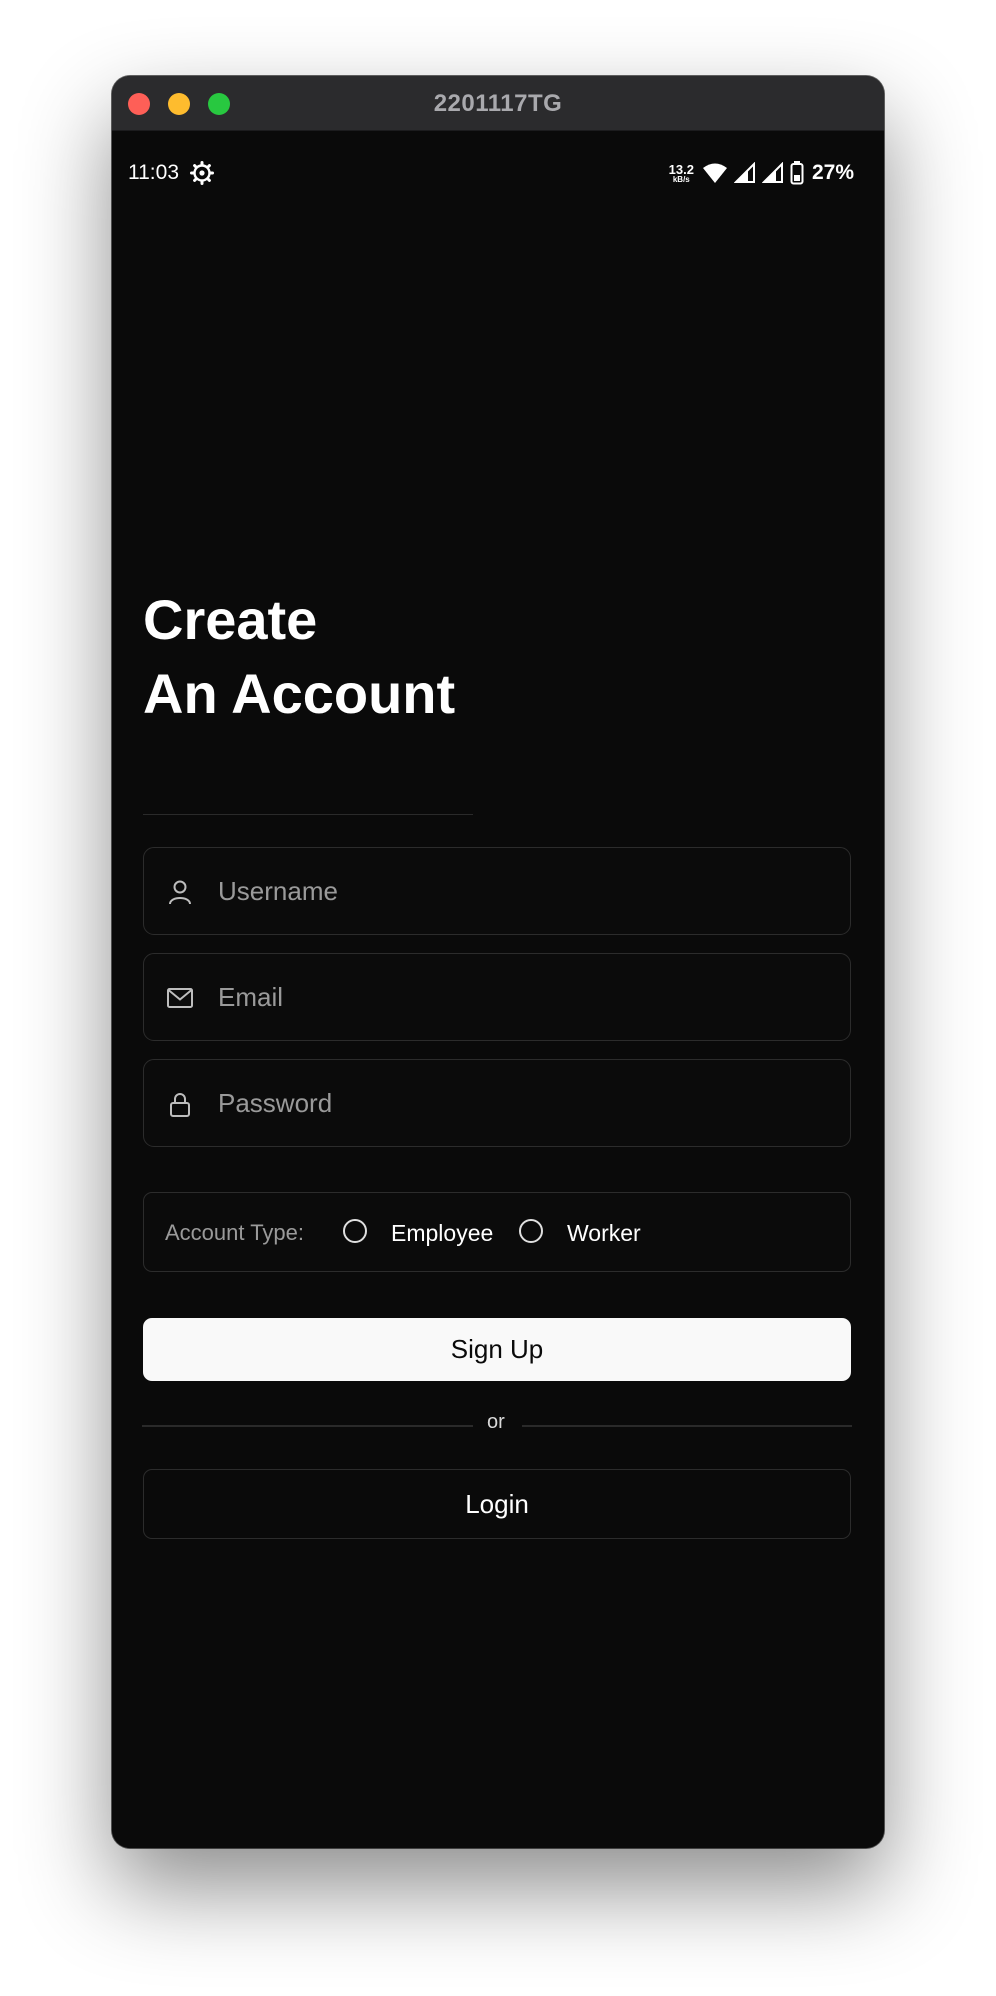 The image size is (996, 1996). Describe the element at coordinates (797, 173) in the screenshot. I see `battery-icon` at that location.